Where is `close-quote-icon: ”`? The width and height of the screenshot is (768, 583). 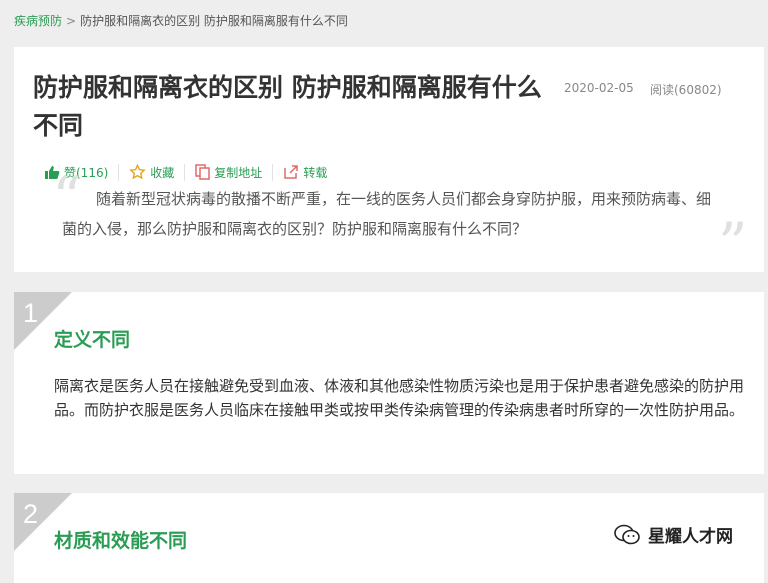 close-quote-icon: ” is located at coordinates (733, 244).